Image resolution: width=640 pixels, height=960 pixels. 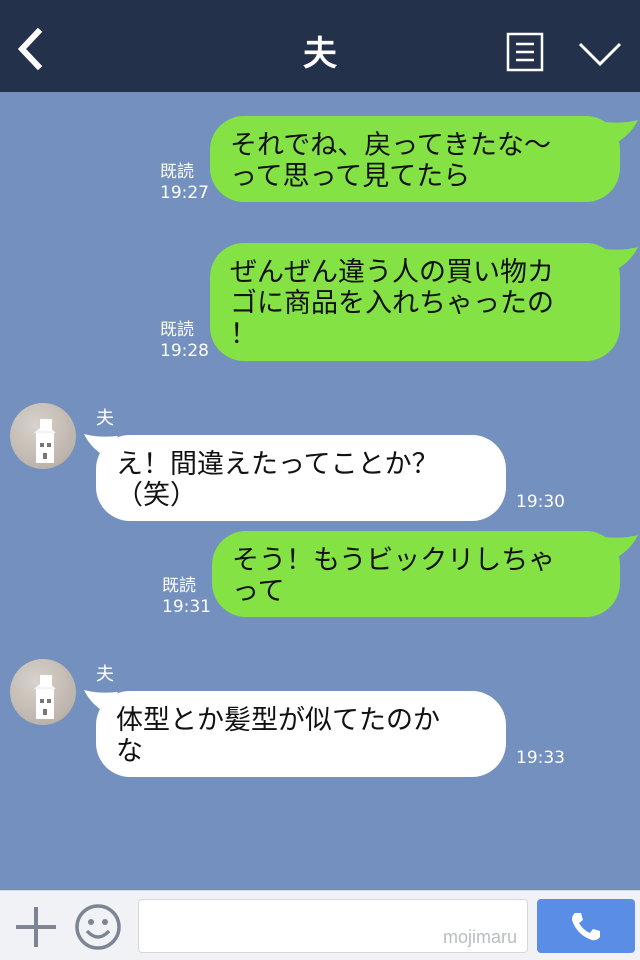 What do you see at coordinates (479, 937) in the screenshot?
I see `watermark: mojimaru` at bounding box center [479, 937].